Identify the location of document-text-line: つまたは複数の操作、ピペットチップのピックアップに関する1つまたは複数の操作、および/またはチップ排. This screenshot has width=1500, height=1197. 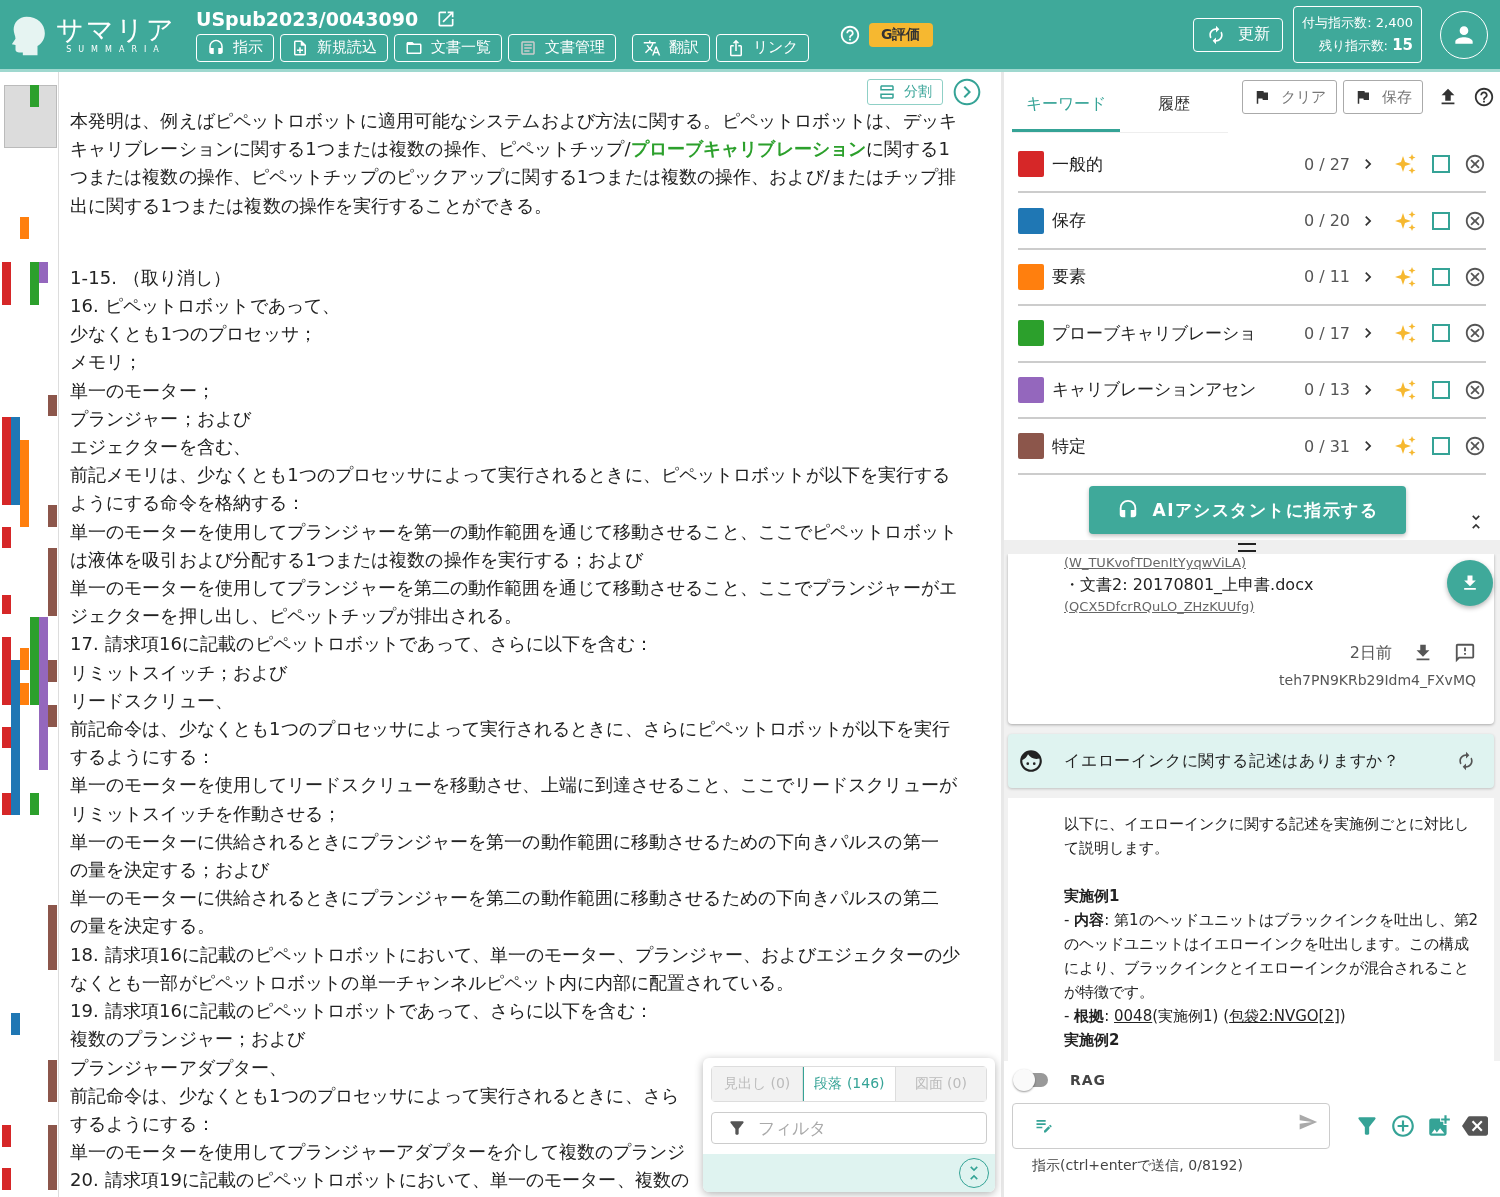
(513, 177).